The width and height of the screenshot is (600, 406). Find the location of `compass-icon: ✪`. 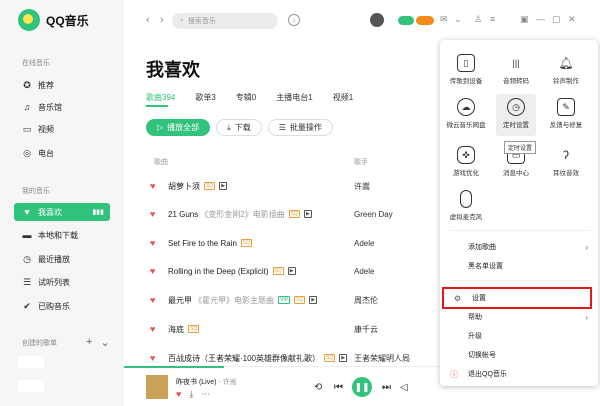

compass-icon: ✪ is located at coordinates (27, 84).